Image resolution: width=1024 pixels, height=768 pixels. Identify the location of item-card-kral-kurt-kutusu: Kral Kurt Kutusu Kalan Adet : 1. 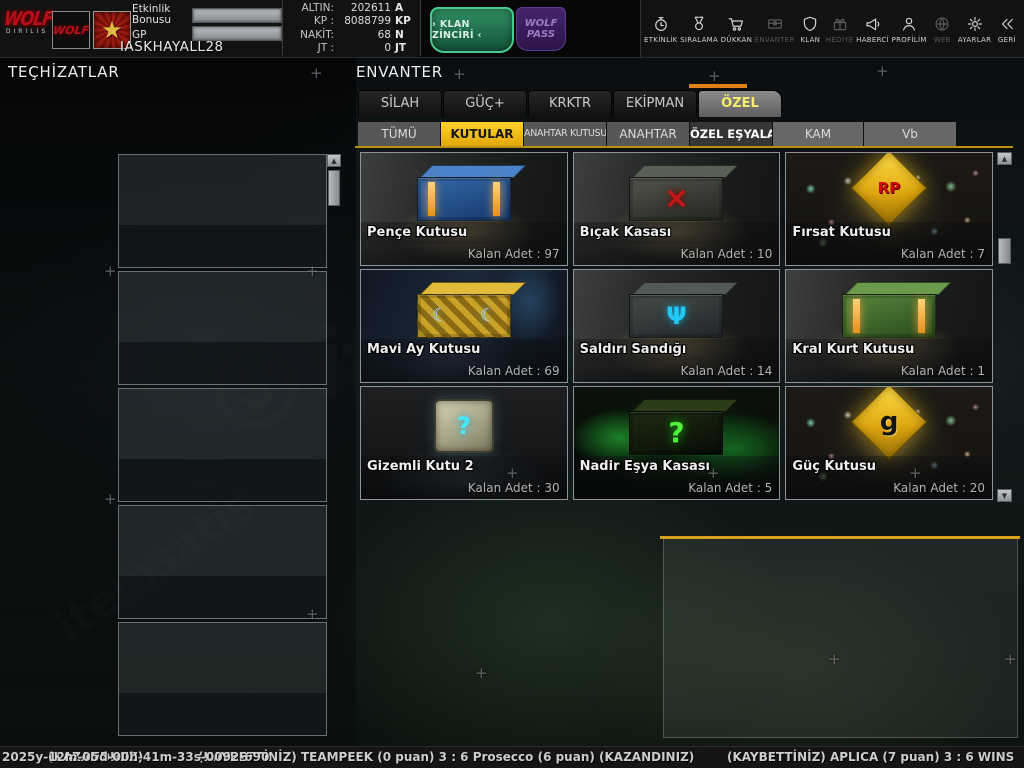
(889, 326).